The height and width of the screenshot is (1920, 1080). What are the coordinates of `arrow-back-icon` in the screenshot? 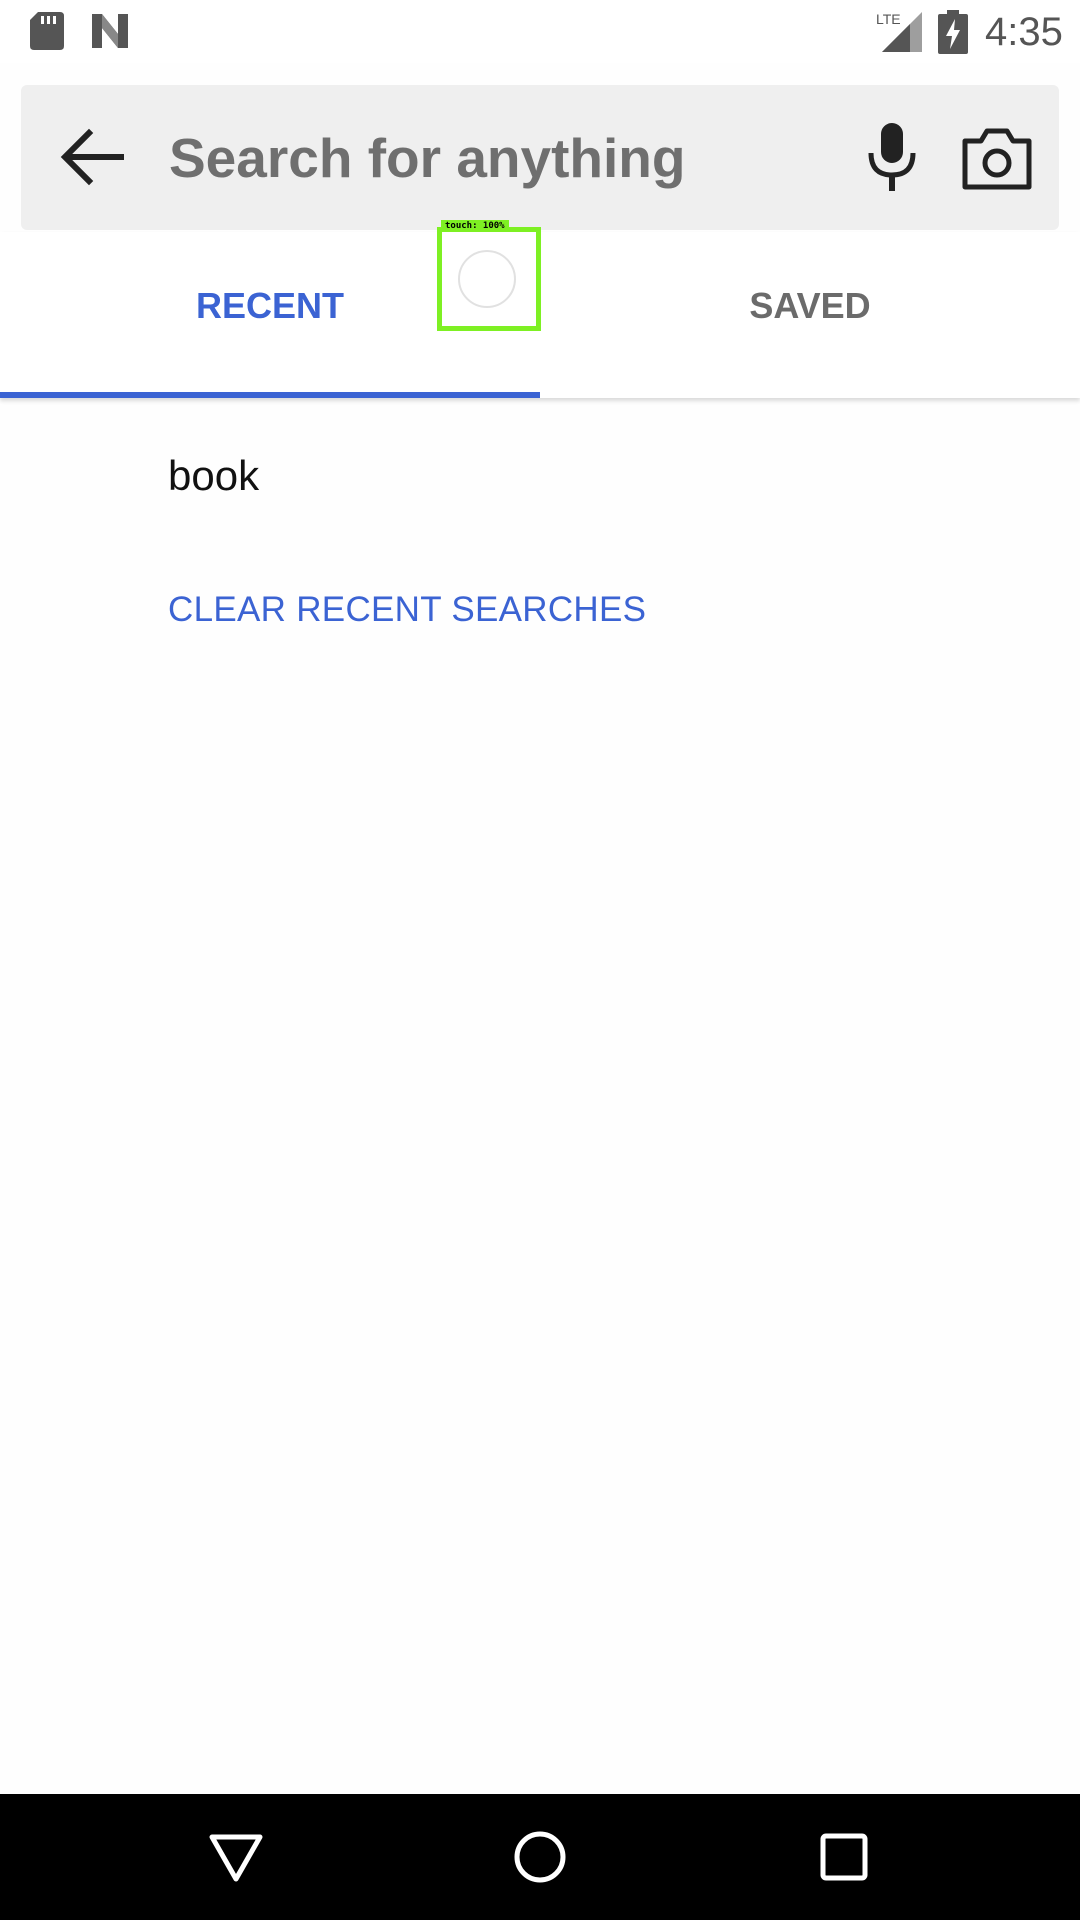 It's located at (91, 157).